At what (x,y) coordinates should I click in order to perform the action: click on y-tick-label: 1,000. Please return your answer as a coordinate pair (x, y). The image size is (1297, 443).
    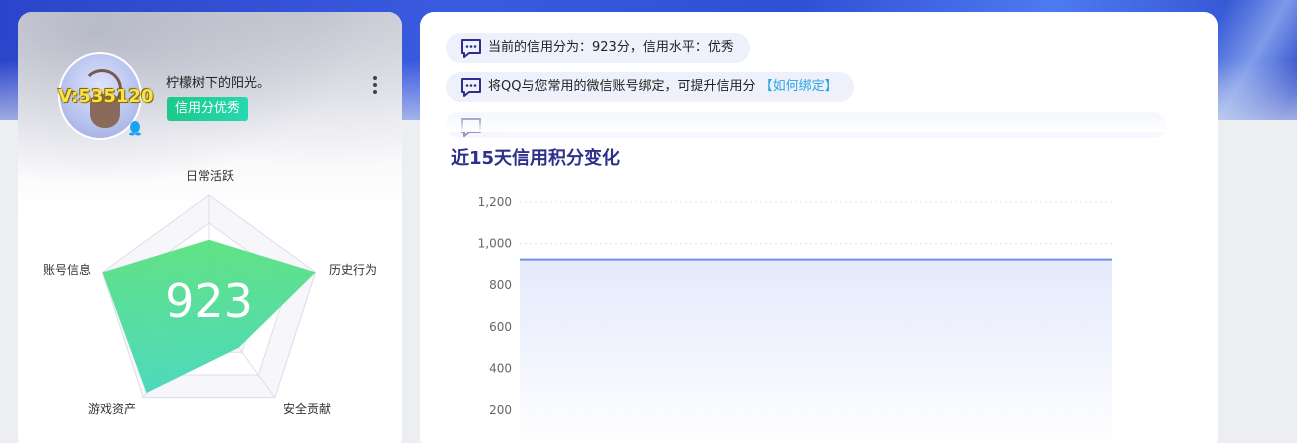
    Looking at the image, I should click on (495, 244).